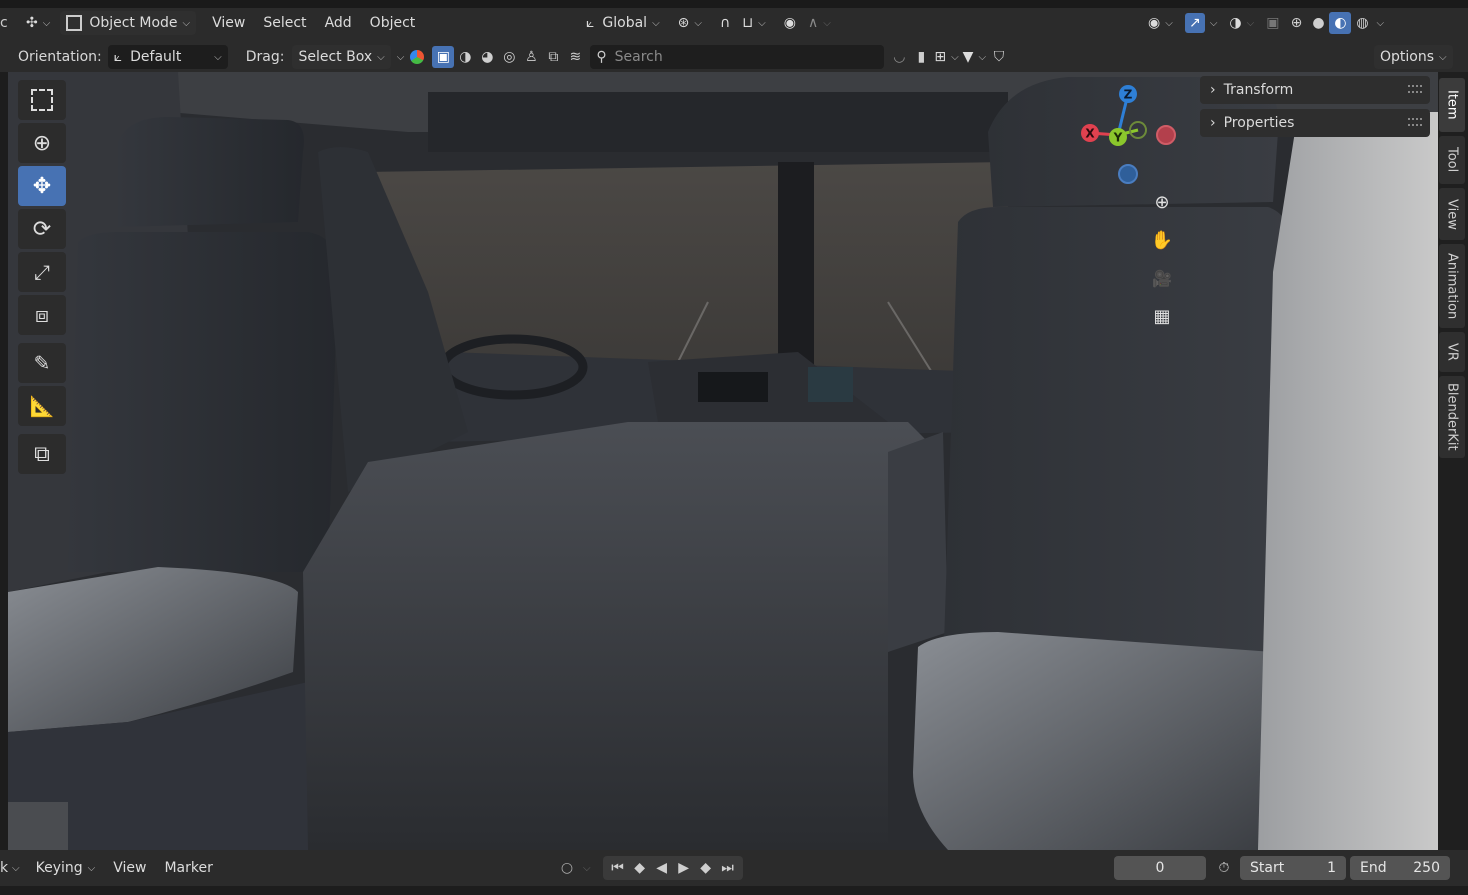 The image size is (1468, 895). Describe the element at coordinates (1340, 23) in the screenshot. I see `material-preview-shading-icon: ◐` at that location.